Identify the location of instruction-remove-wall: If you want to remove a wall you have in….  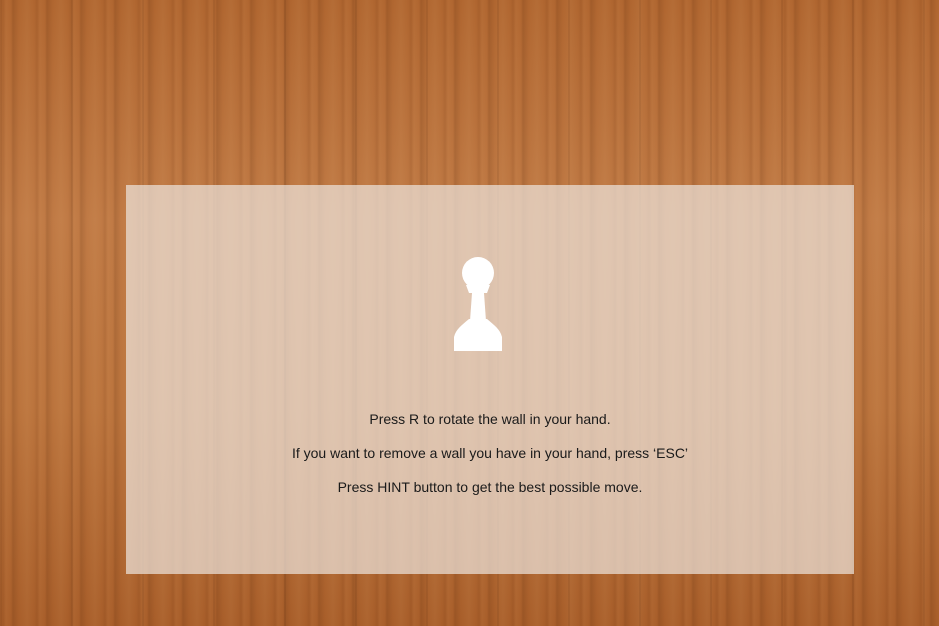
(490, 453).